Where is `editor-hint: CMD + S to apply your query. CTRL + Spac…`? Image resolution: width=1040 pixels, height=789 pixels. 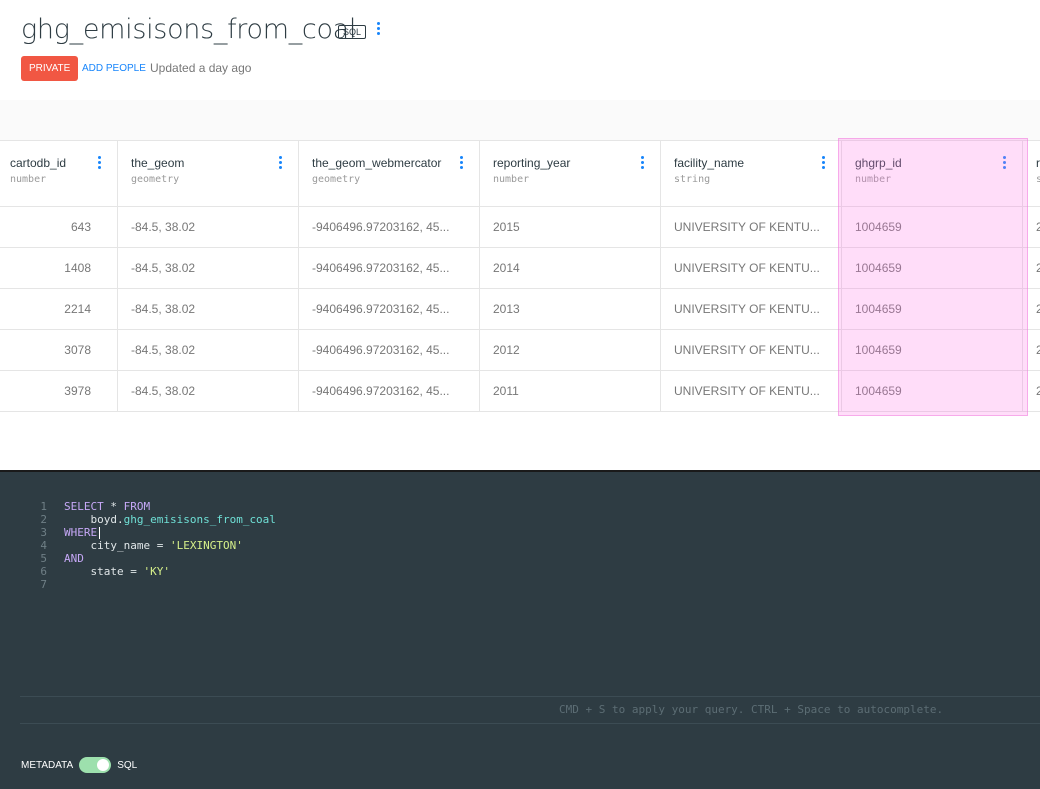
editor-hint: CMD + S to apply your query. CTRL + Spac… is located at coordinates (751, 709).